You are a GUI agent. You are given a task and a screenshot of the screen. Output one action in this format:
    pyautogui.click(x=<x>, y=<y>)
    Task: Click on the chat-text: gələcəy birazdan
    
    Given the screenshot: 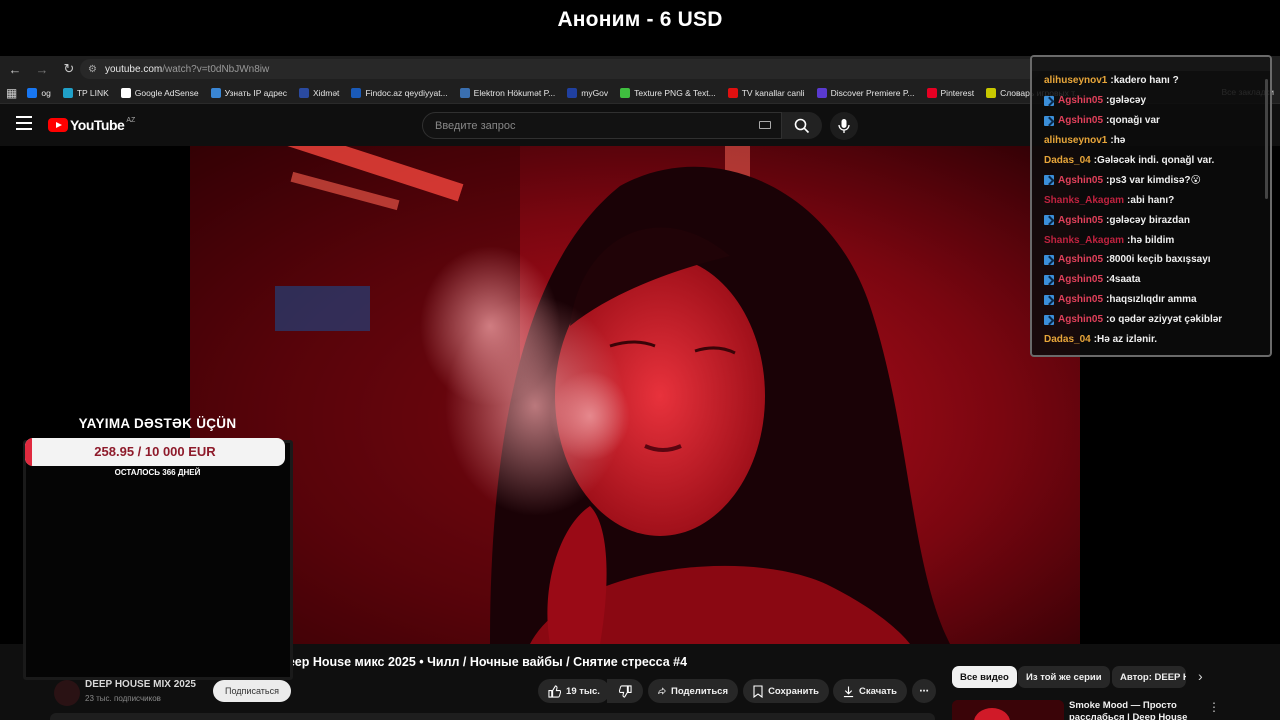 What is the action you would take?
    pyautogui.click(x=1149, y=220)
    